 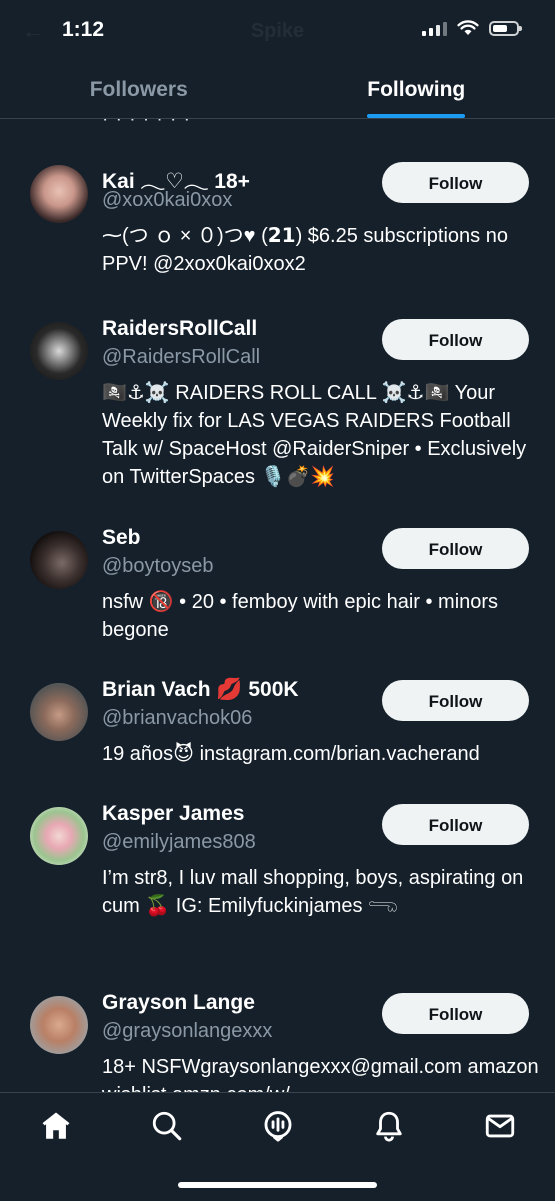 What do you see at coordinates (278, 1126) in the screenshot?
I see `spaces-icon` at bounding box center [278, 1126].